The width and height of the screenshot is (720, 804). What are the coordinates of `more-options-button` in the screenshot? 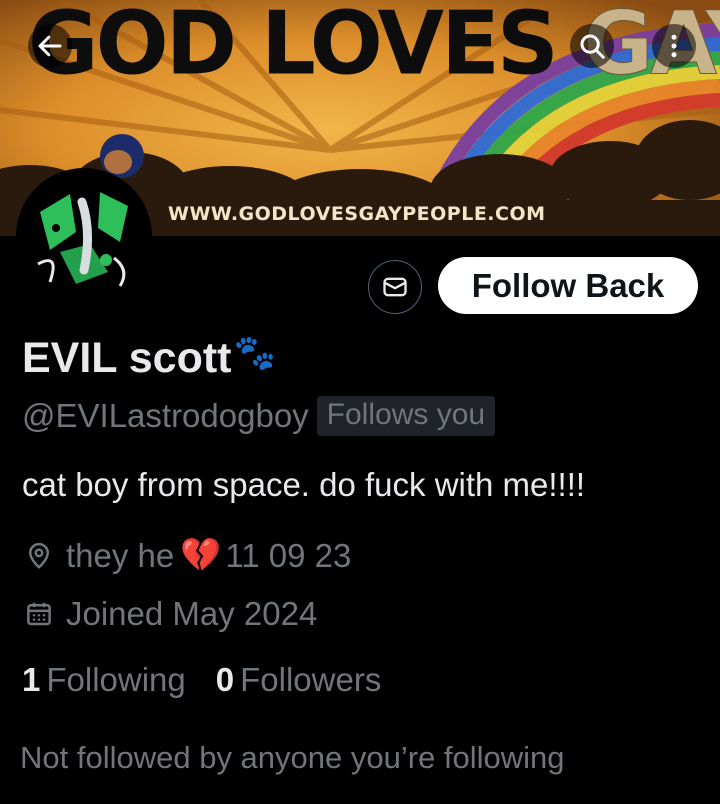 It's located at (674, 46).